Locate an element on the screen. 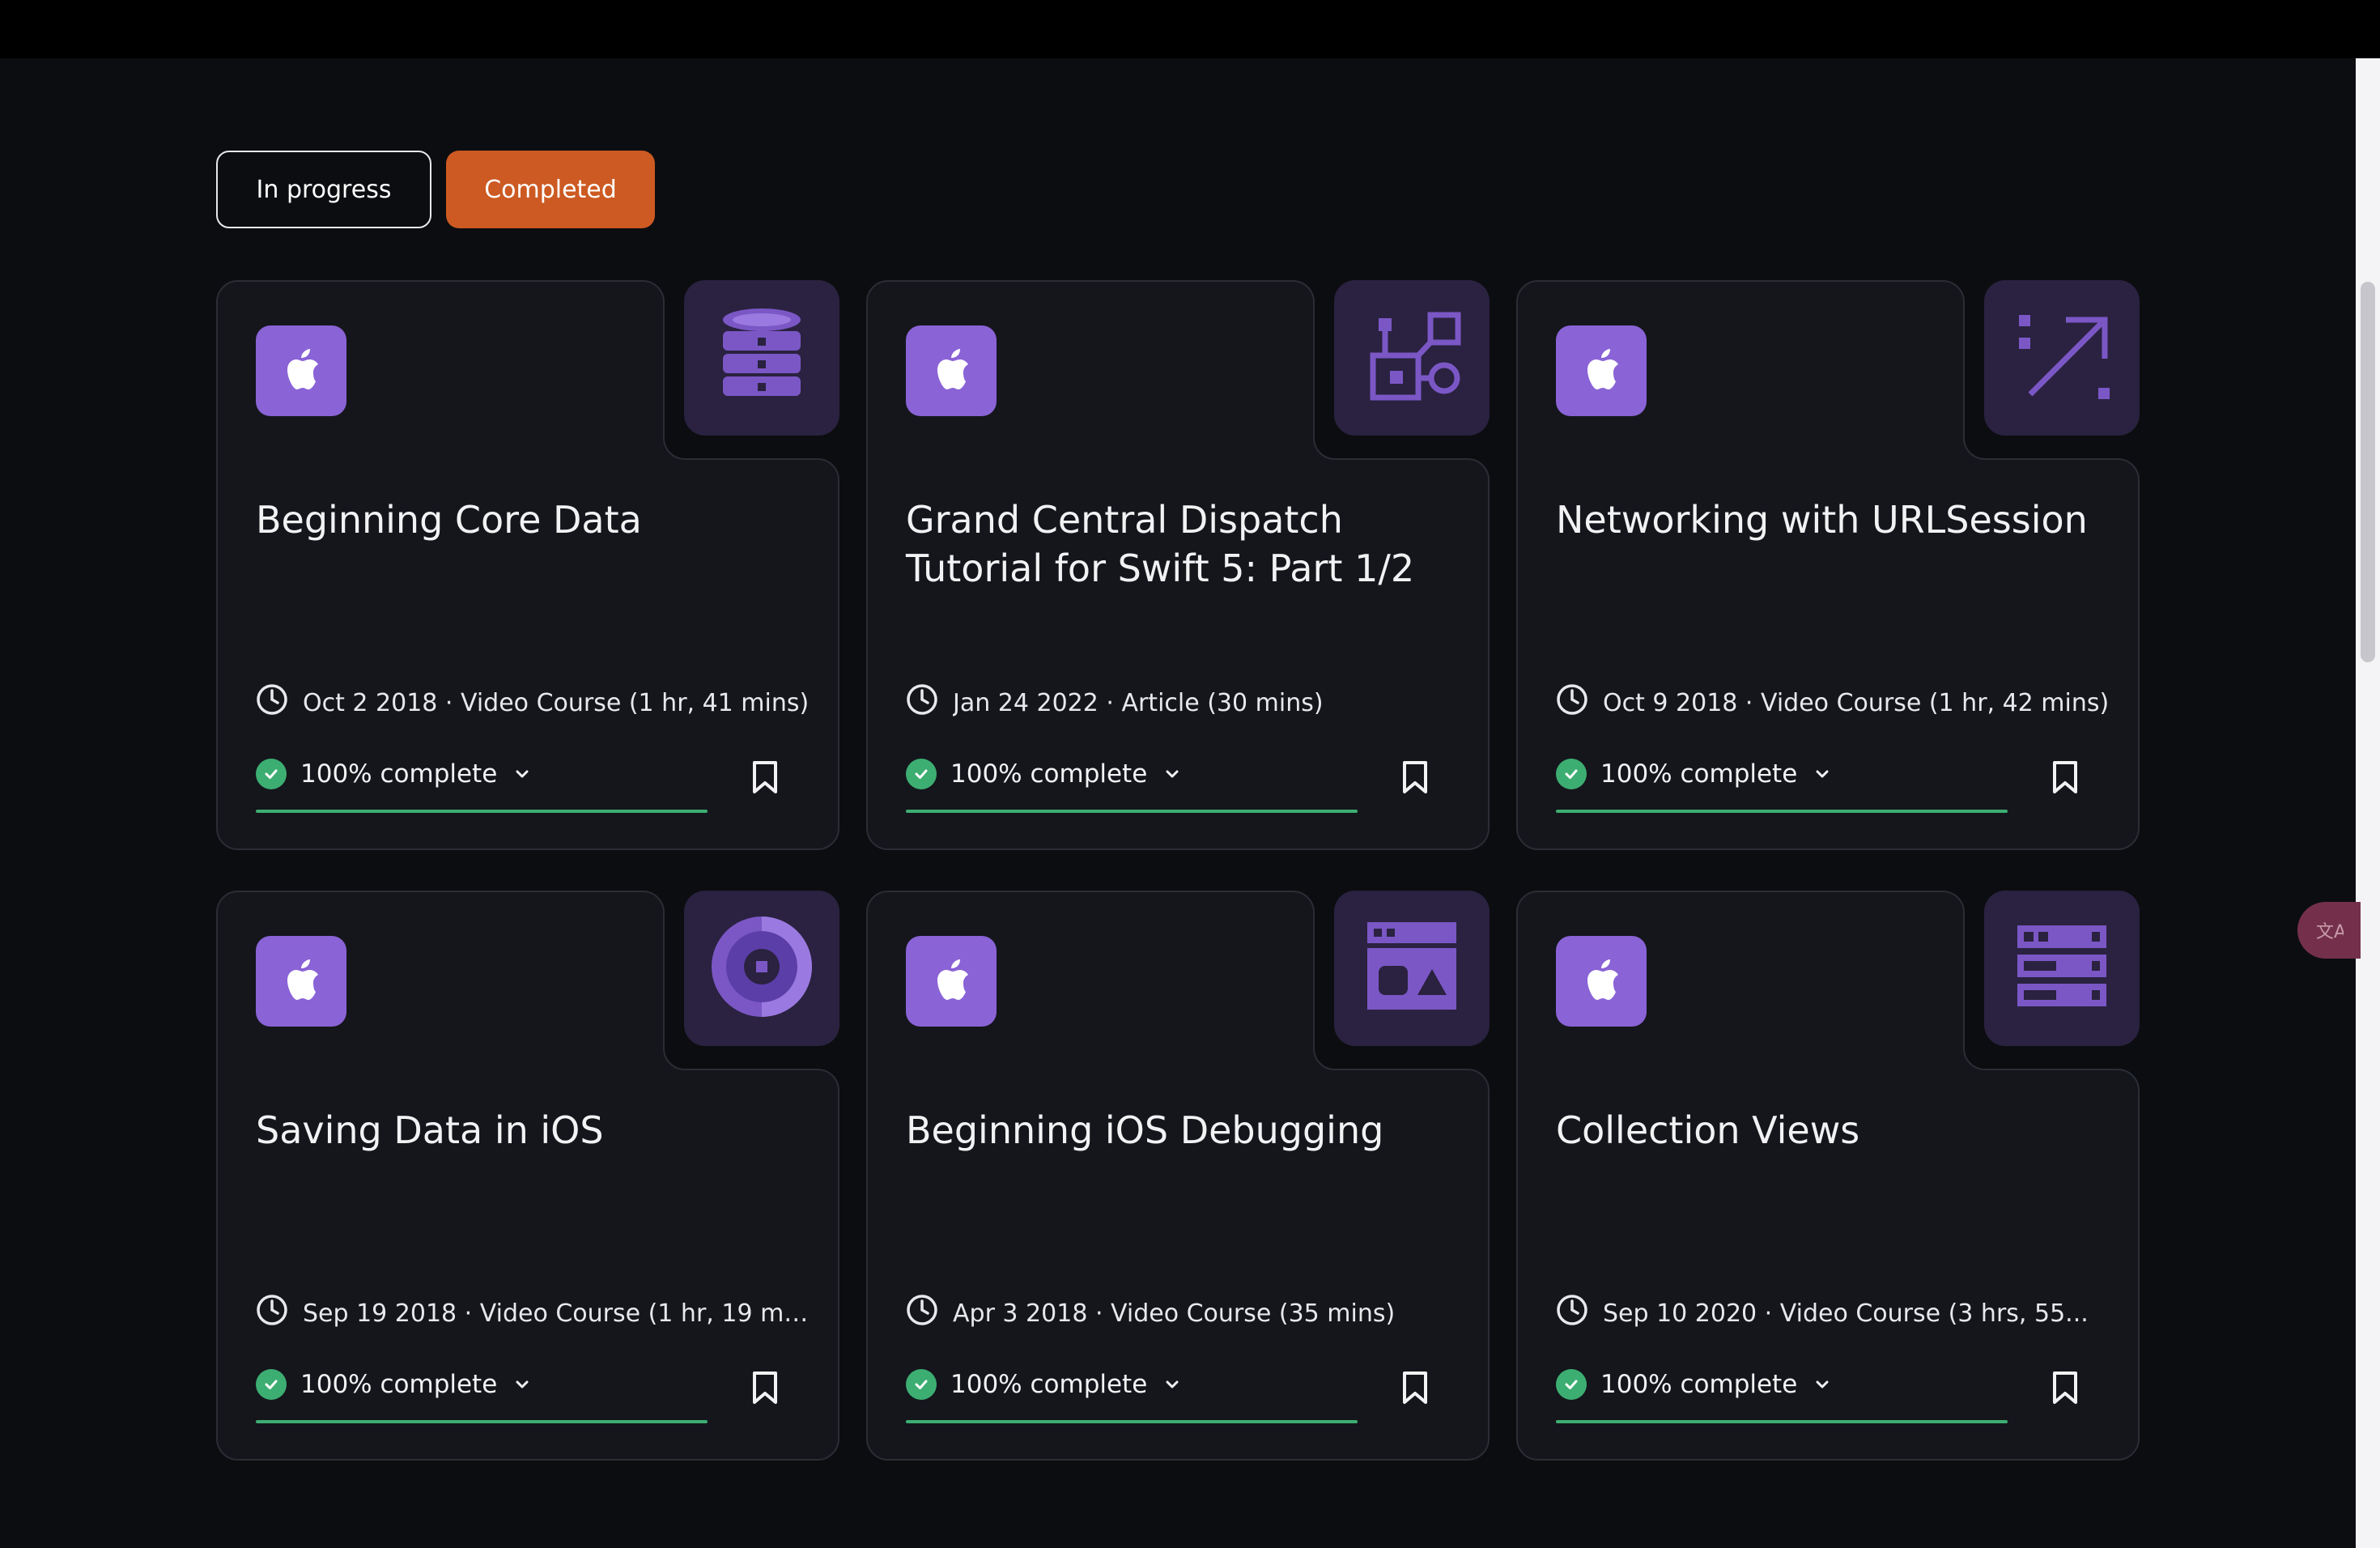 This screenshot has height=1548, width=2380. course-meta-text: Apr 3 2018 · Video Course (35 mins) is located at coordinates (1175, 1314).